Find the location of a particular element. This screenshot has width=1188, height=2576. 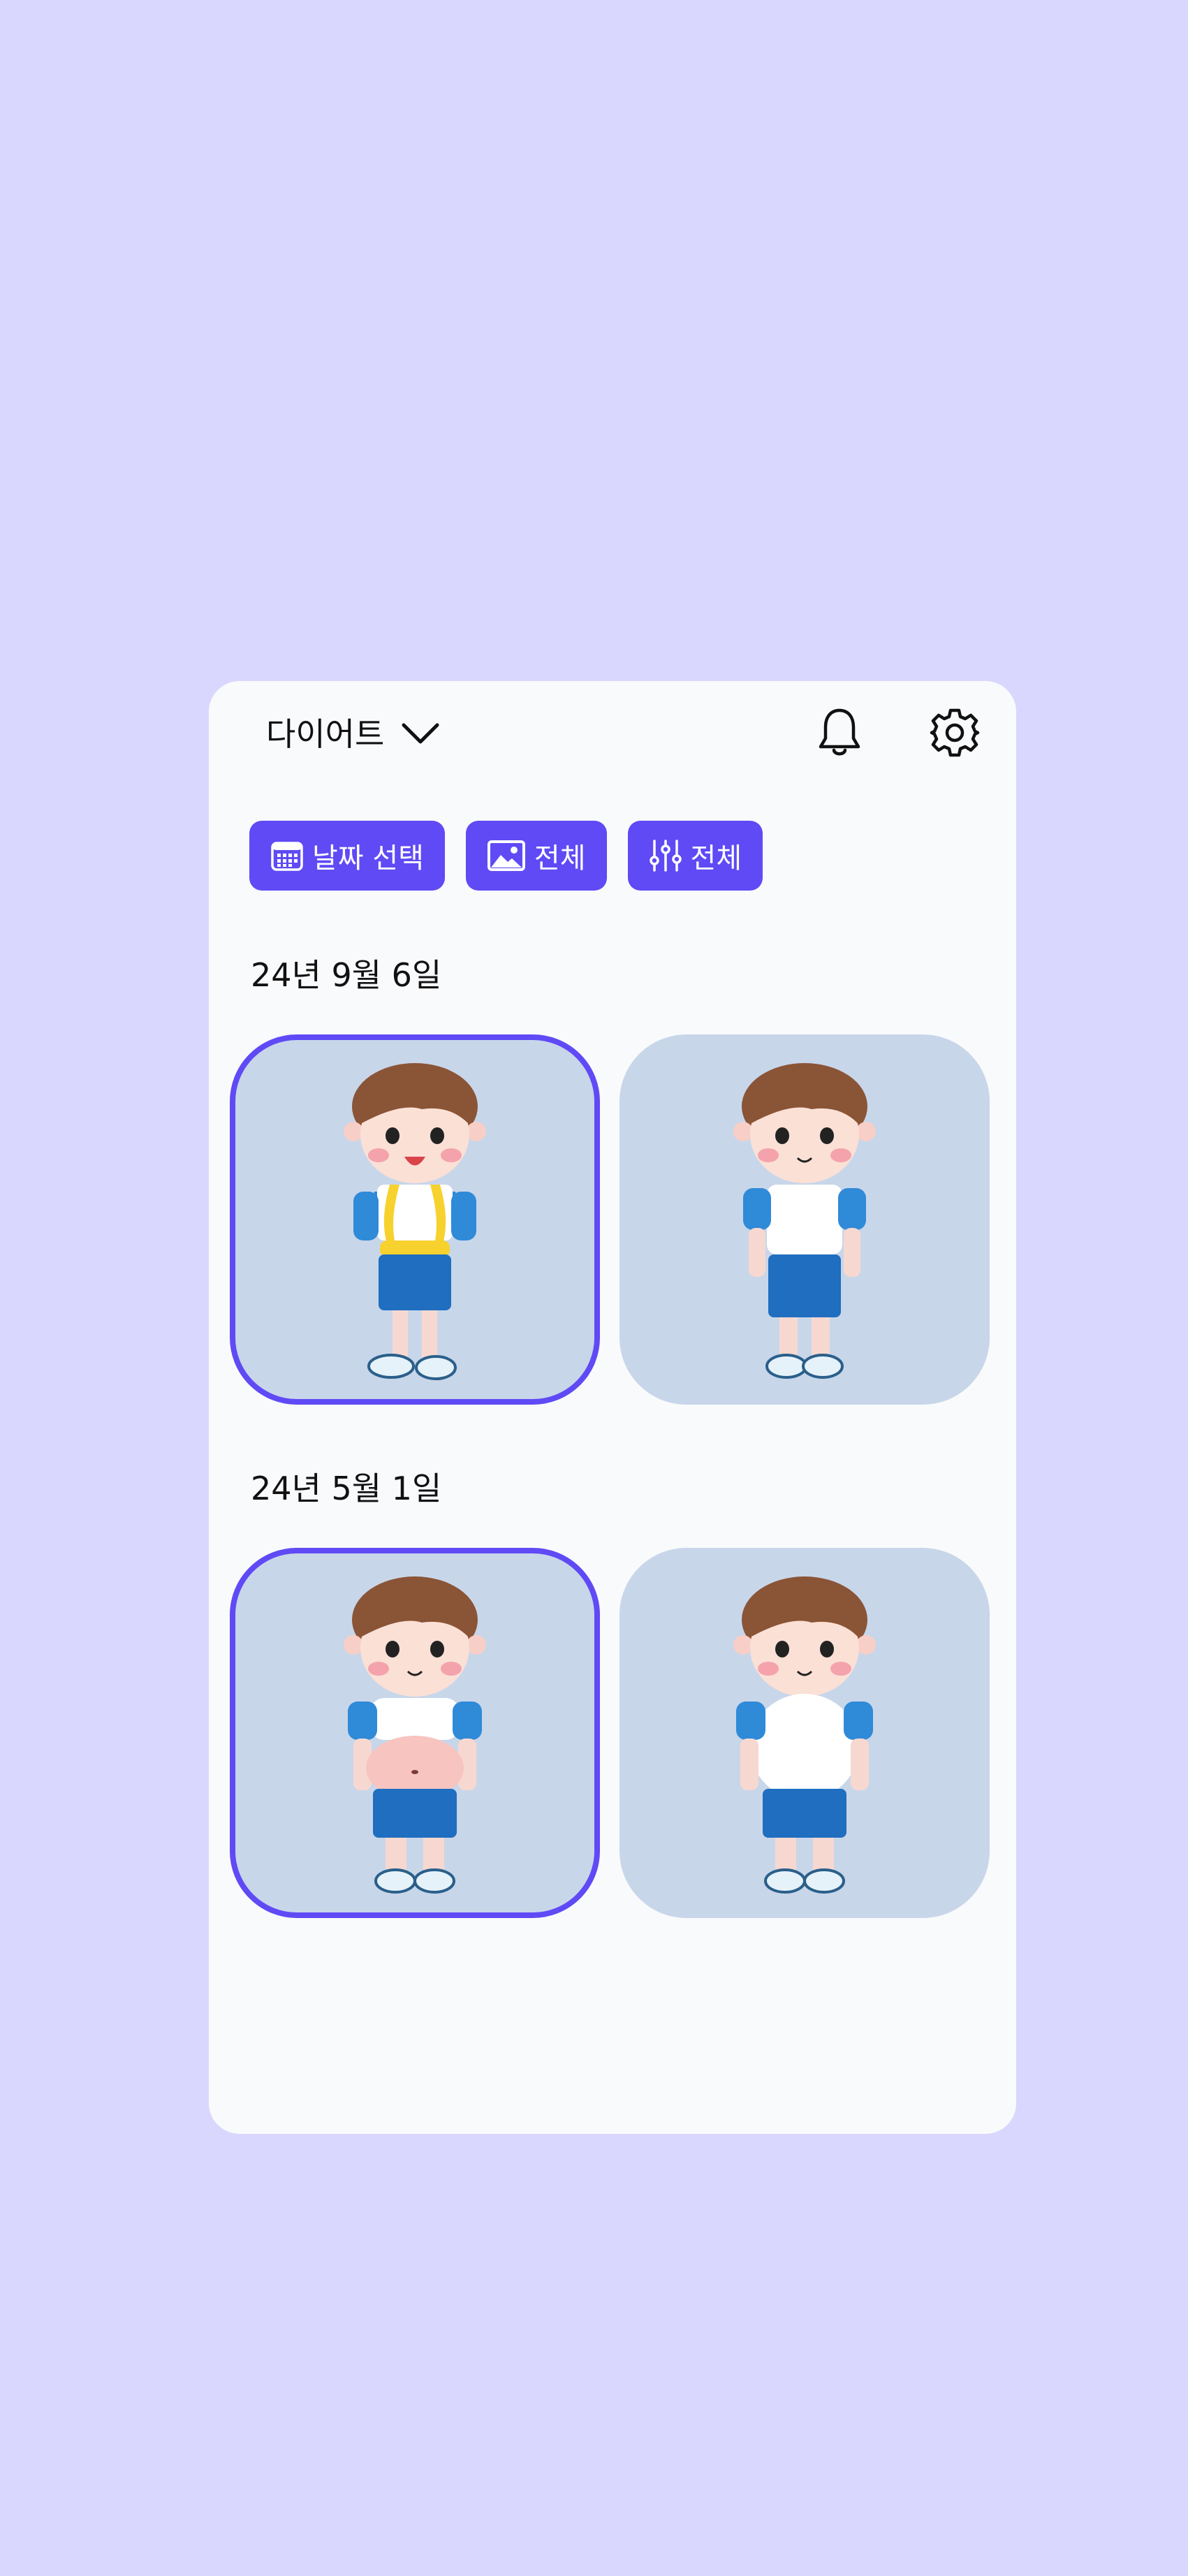

category-dropdown: 다이어트 is located at coordinates (353, 732).